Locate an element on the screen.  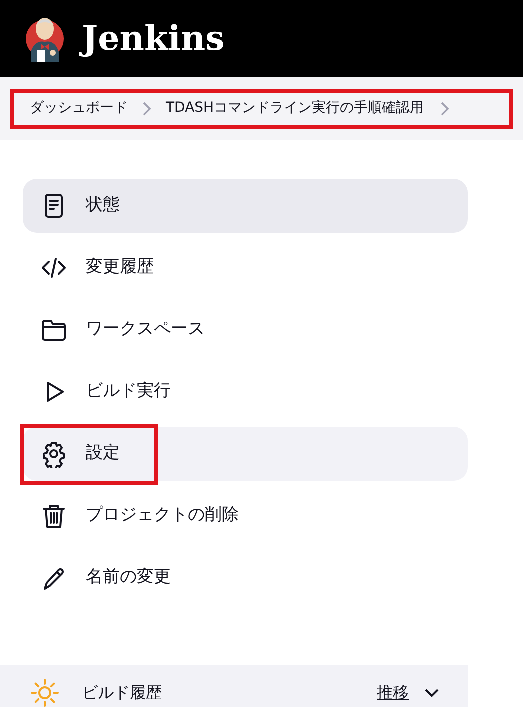
breadcrumb-link: TDASHコマンドライン実行の手順確認用 is located at coordinates (295, 108).